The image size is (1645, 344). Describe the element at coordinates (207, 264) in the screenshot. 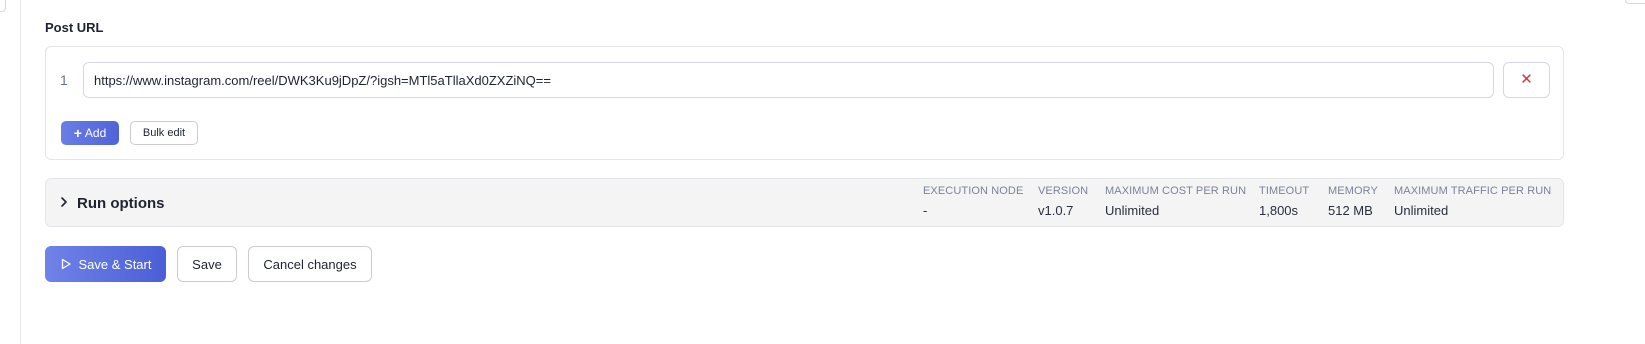

I see `save-button: Save` at that location.